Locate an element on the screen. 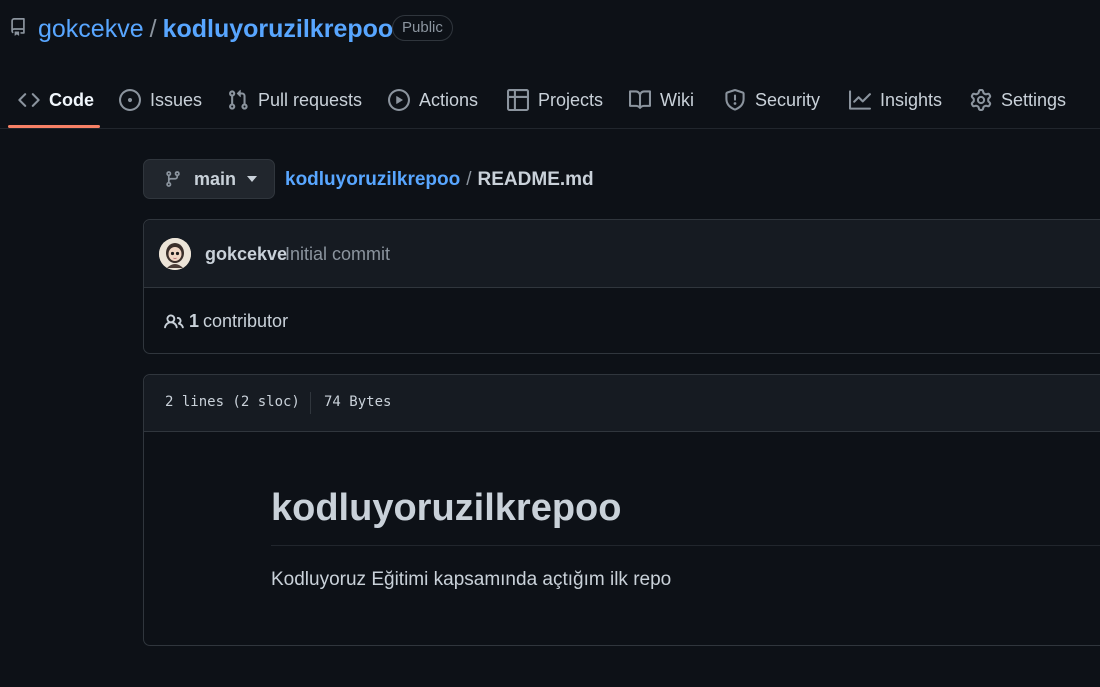 This screenshot has height=687, width=1100. people-icon is located at coordinates (174, 320).